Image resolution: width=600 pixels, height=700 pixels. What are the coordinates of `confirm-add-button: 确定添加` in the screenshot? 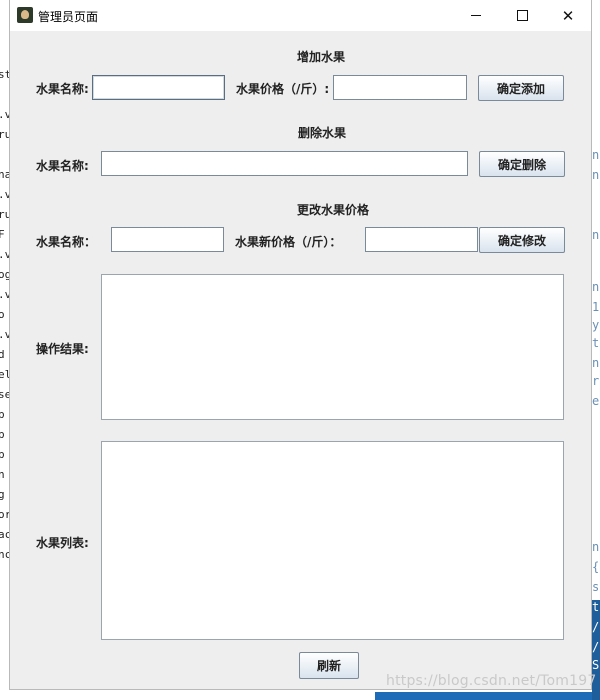 It's located at (521, 88).